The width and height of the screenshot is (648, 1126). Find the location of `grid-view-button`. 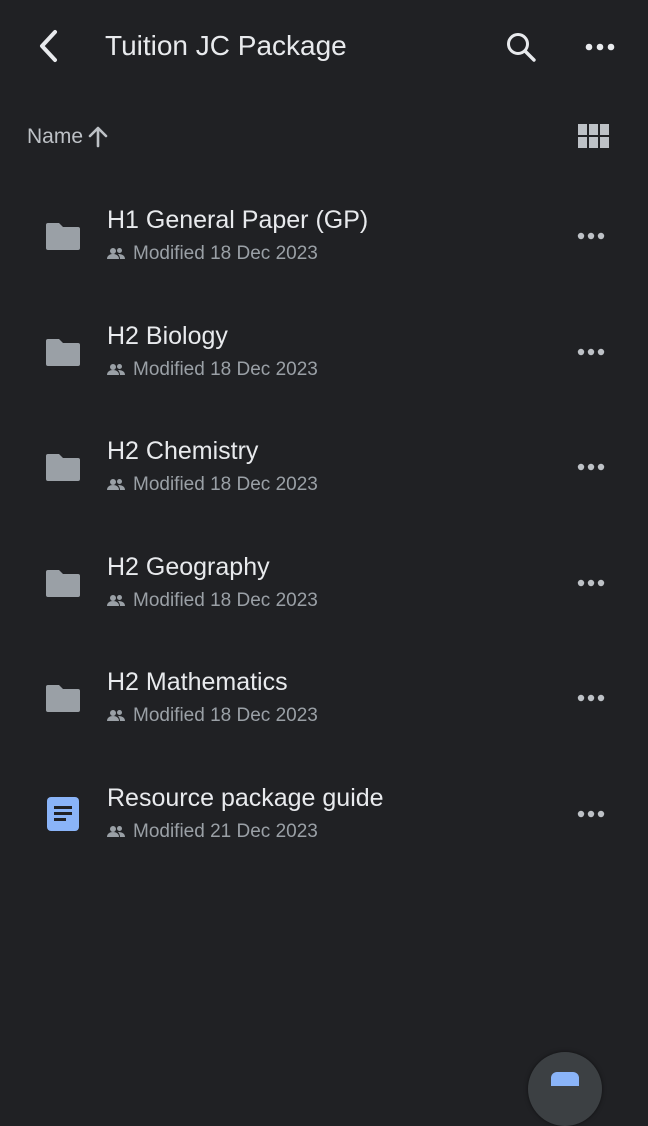

grid-view-button is located at coordinates (594, 137).